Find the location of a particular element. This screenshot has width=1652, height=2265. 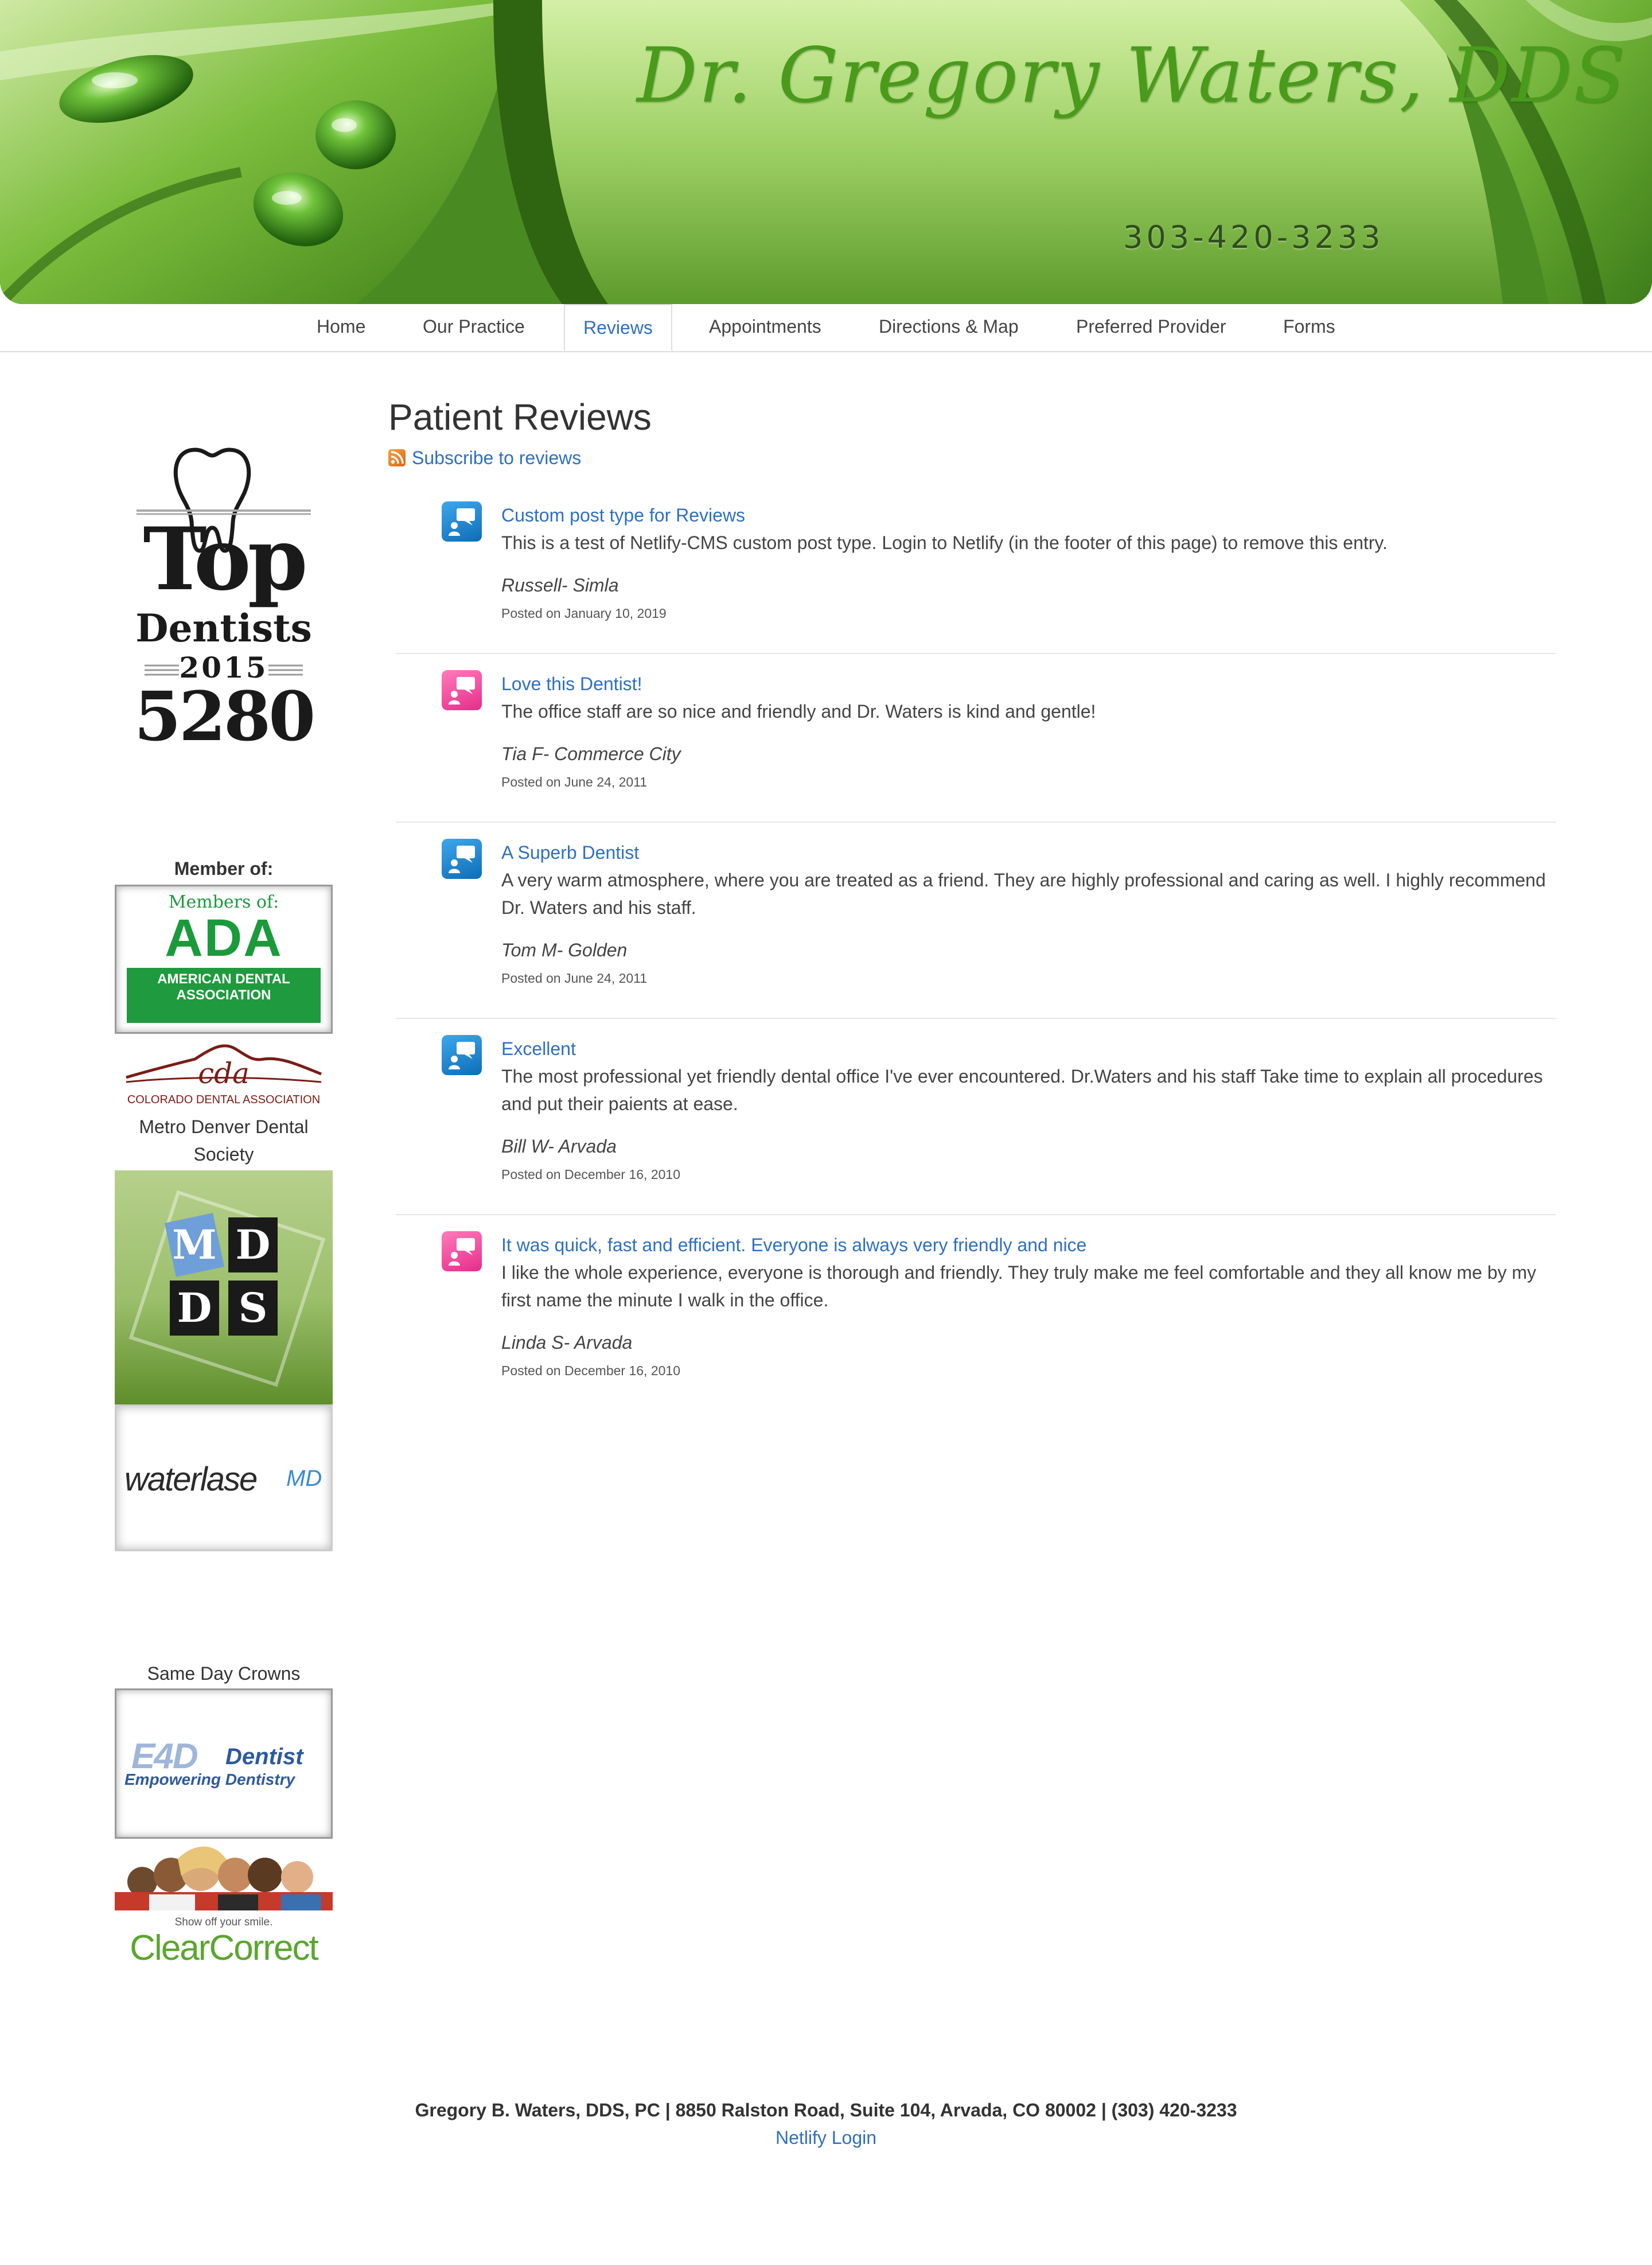

mdds-letter-d1: D is located at coordinates (253, 1245).